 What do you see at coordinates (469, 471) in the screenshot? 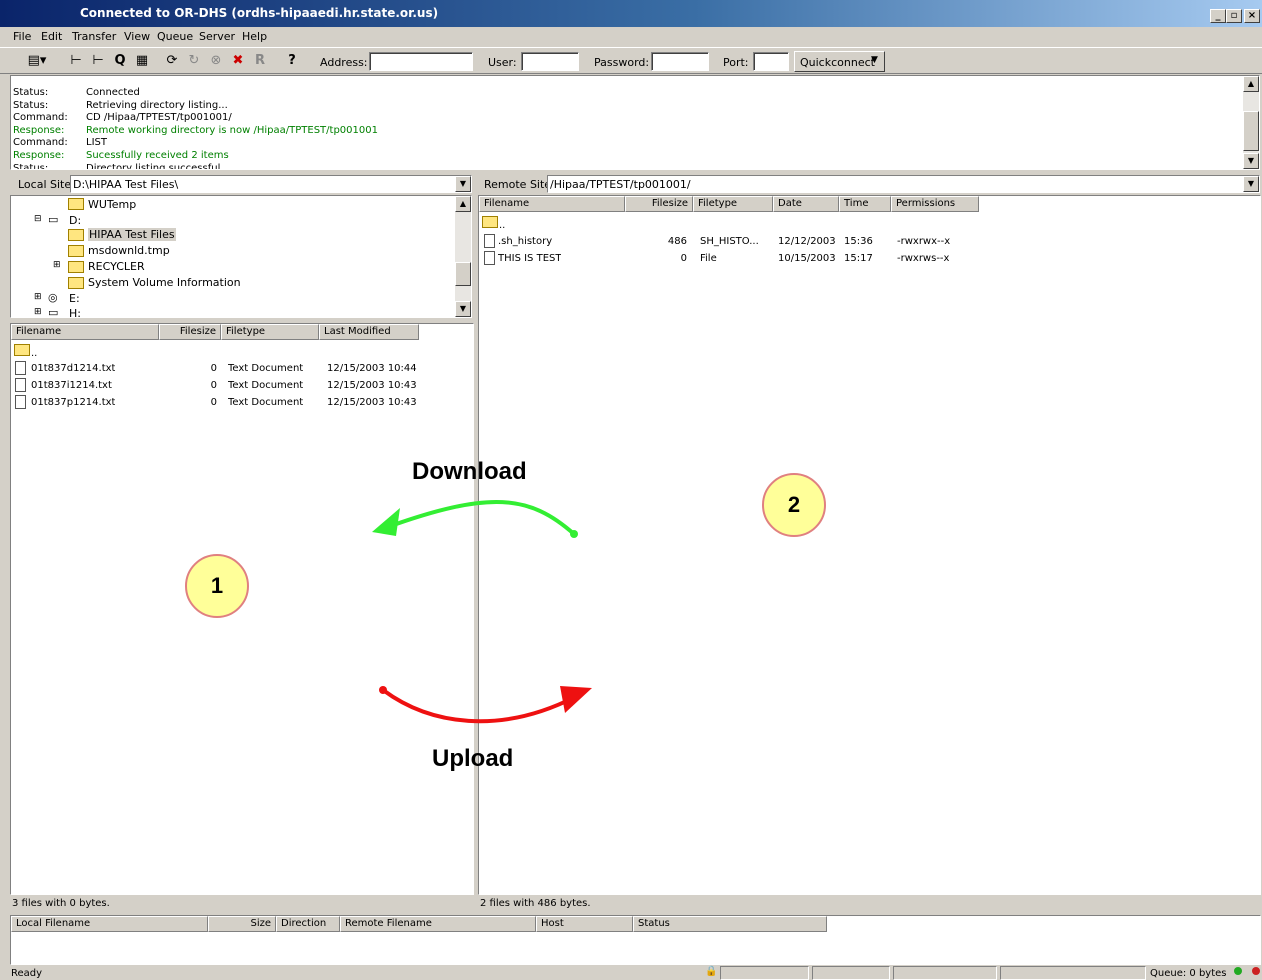
I see `download-label: Download` at bounding box center [469, 471].